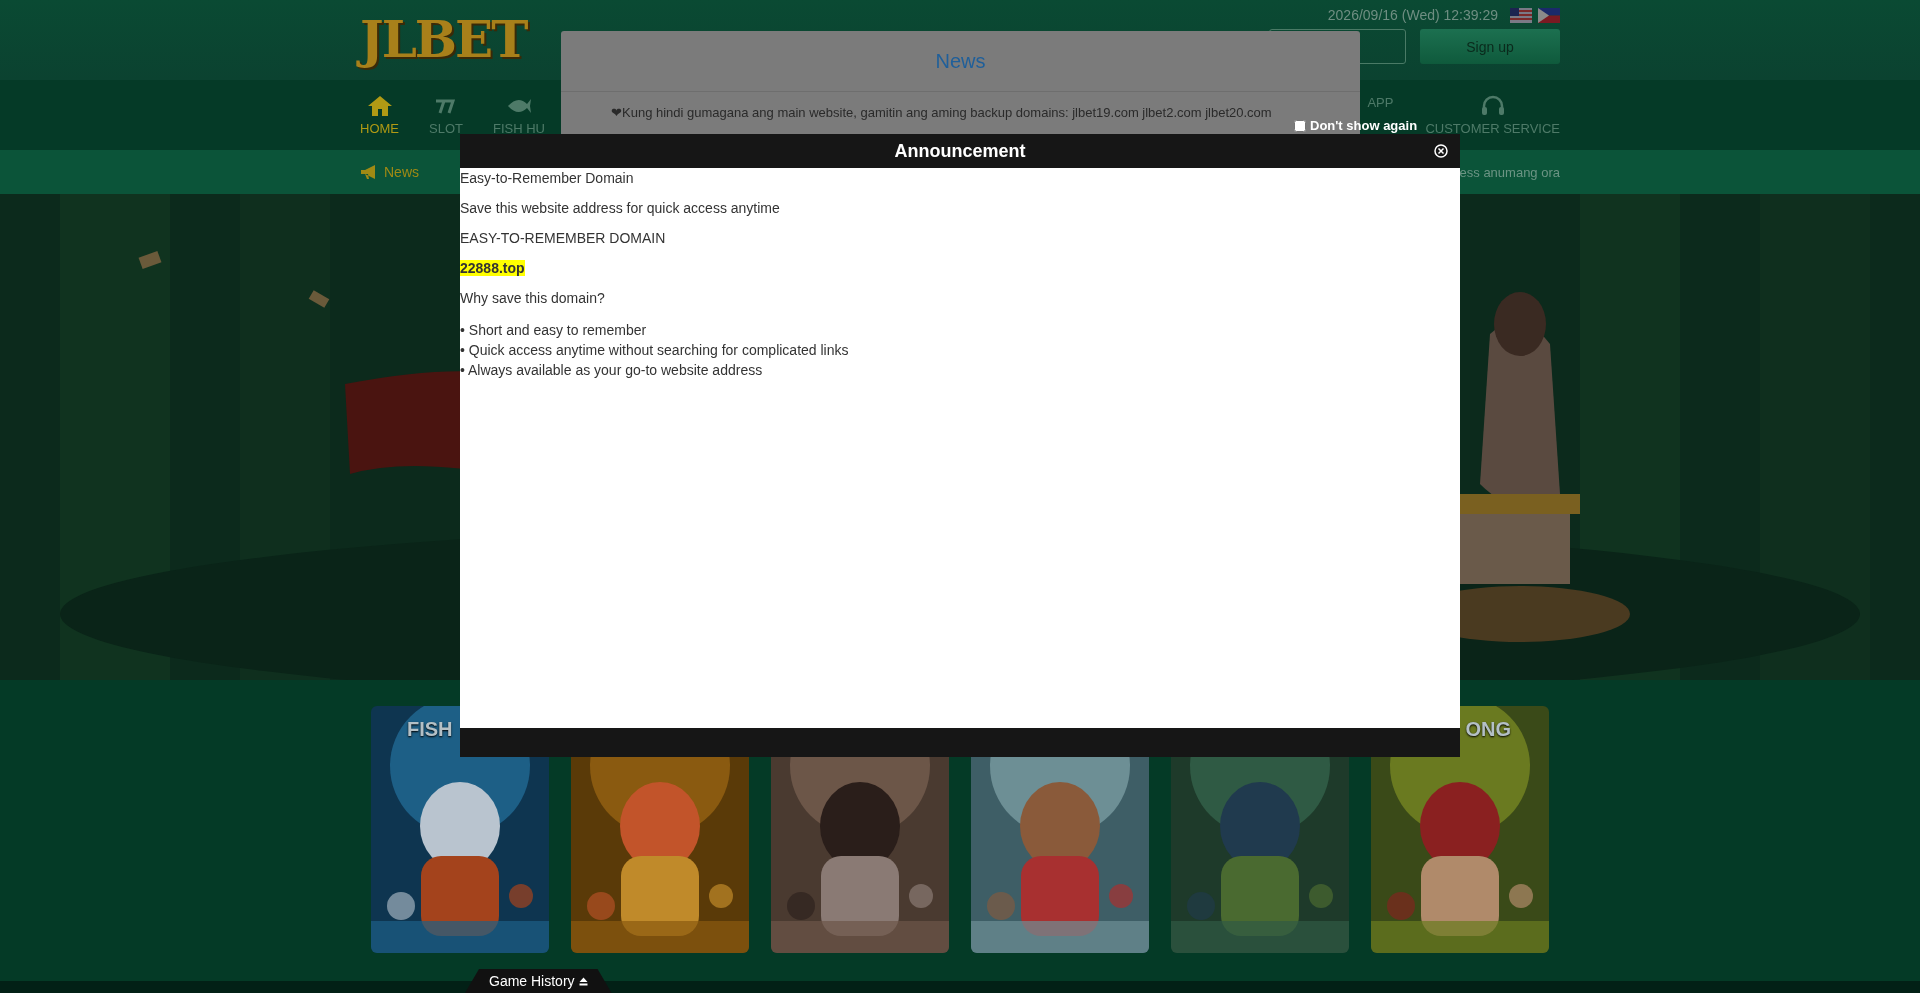 This screenshot has height=993, width=1920. Describe the element at coordinates (960, 61) in the screenshot. I see `modal-title: News` at that location.